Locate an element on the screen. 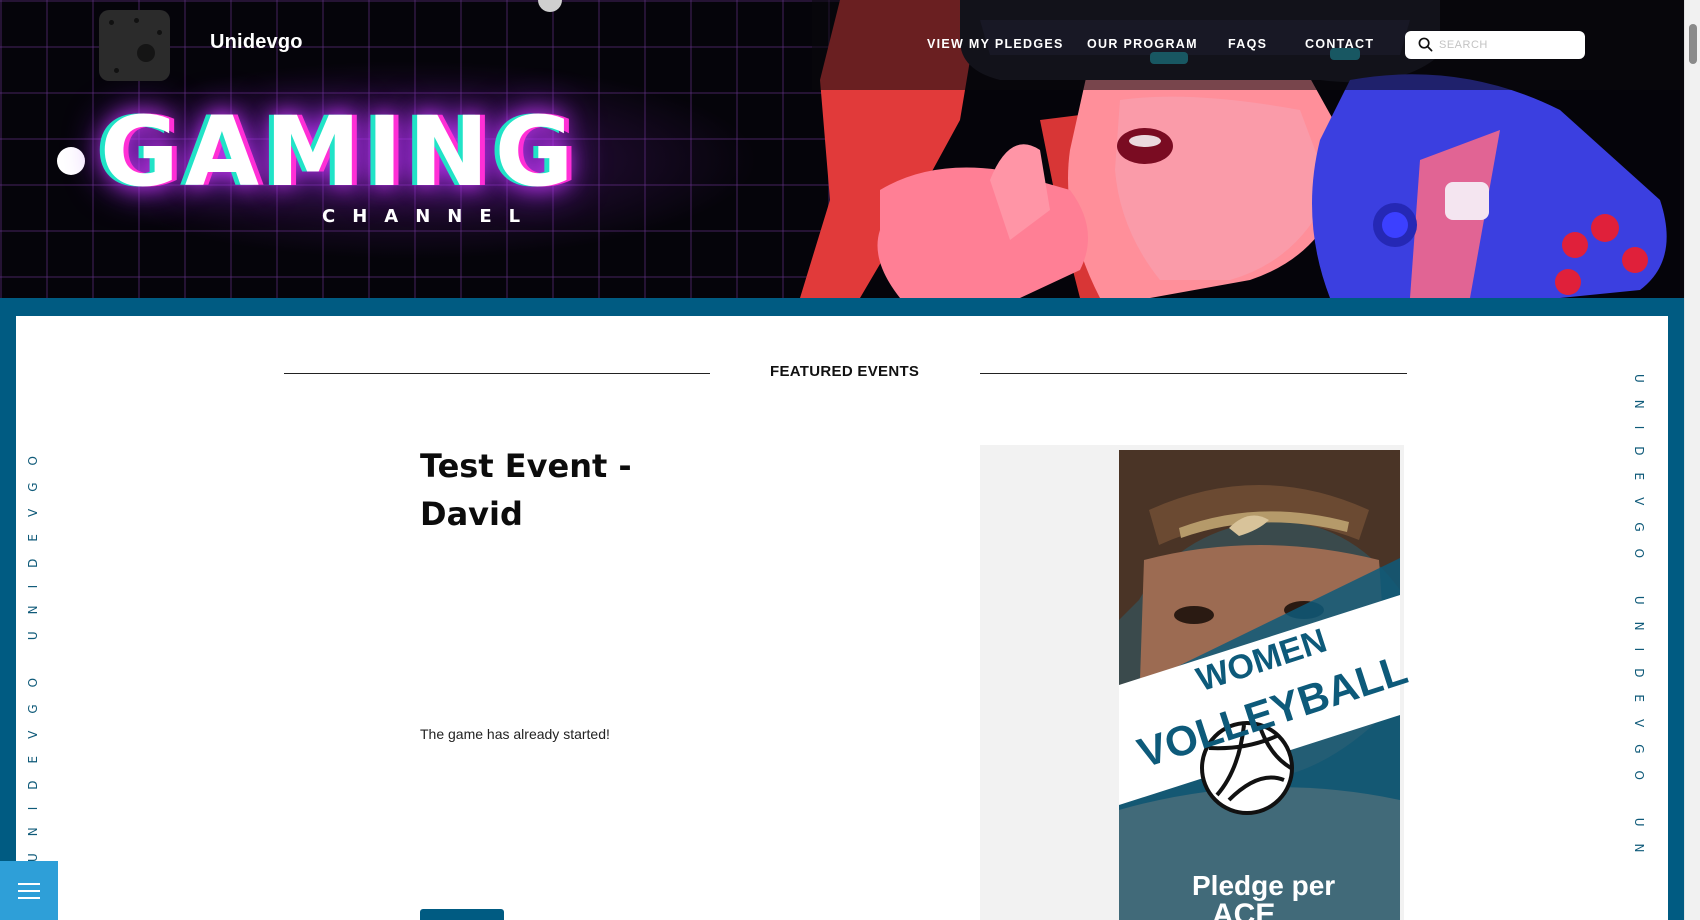  menu-toggle-button is located at coordinates (29, 890).